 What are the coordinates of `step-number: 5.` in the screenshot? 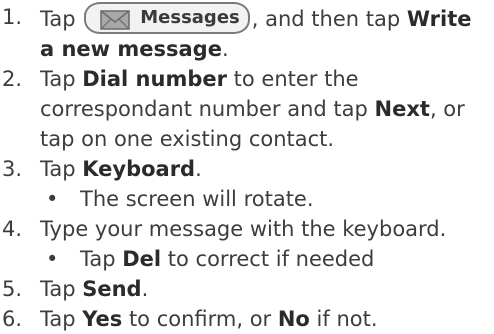 It's located at (12, 289).